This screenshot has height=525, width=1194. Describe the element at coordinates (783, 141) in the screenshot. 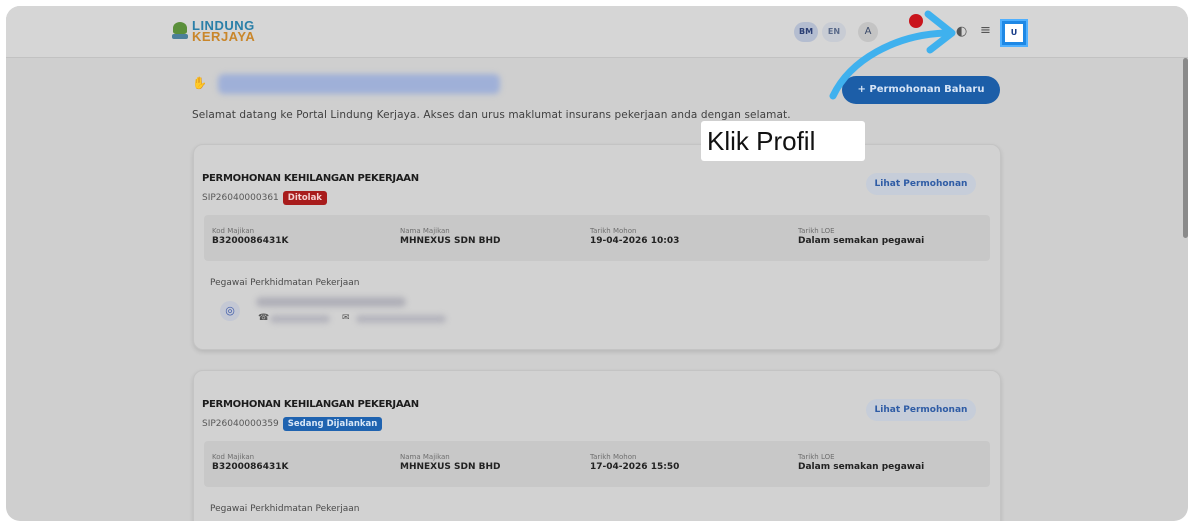

I see `annotation-callout: Klik Profil` at that location.